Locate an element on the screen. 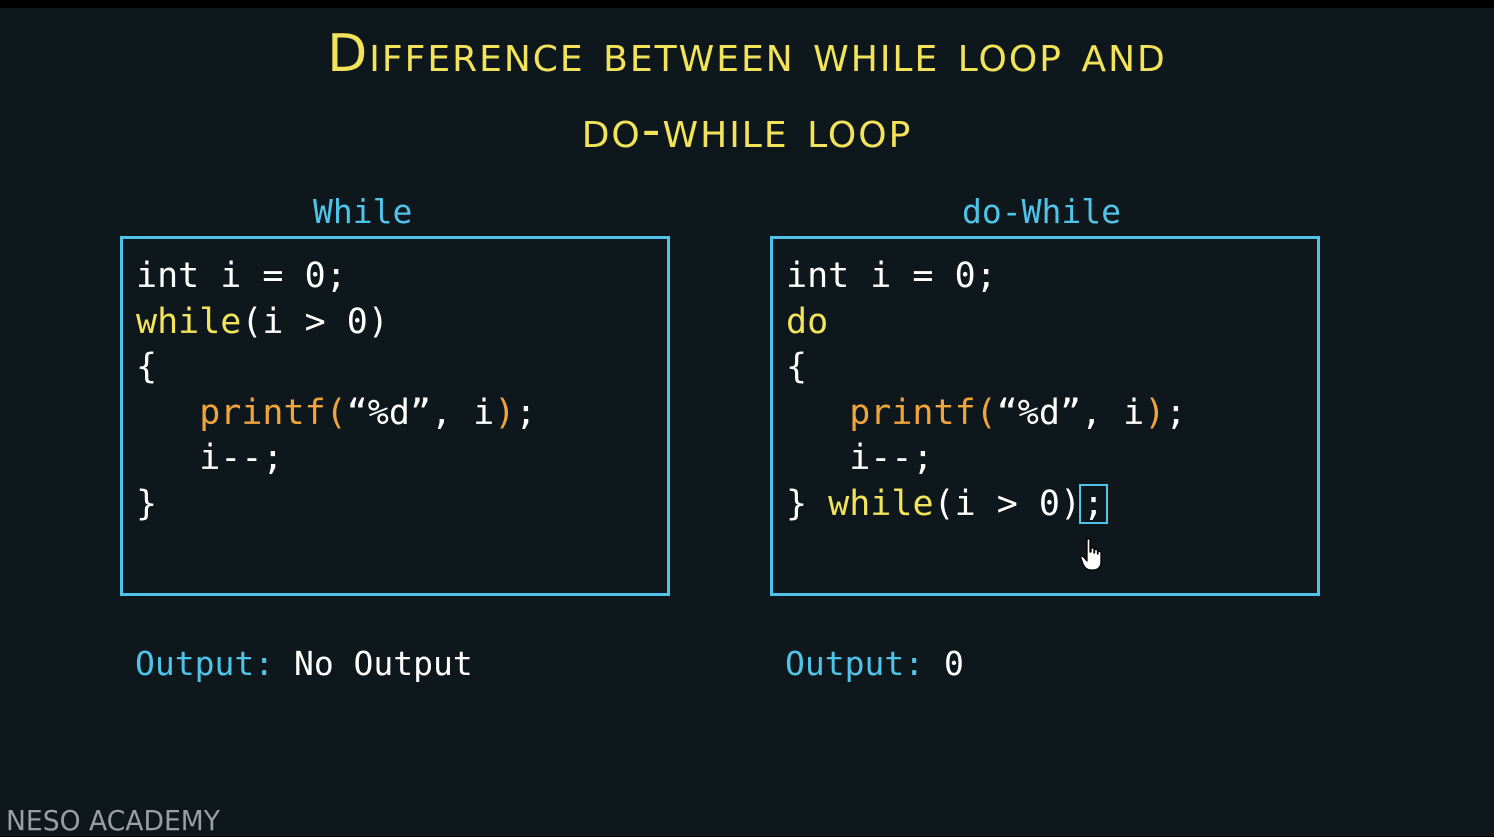  do-while-code-line1: int i = 0; is located at coordinates (891, 276).